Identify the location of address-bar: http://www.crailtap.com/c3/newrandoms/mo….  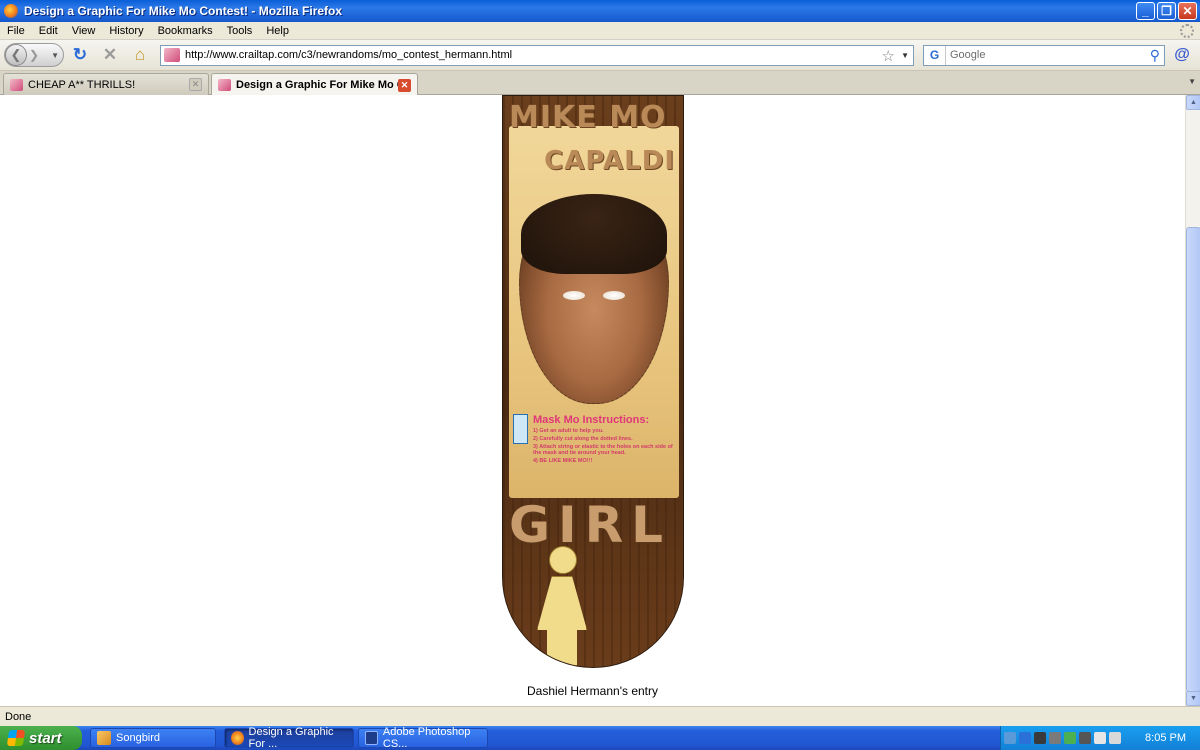
(537, 55).